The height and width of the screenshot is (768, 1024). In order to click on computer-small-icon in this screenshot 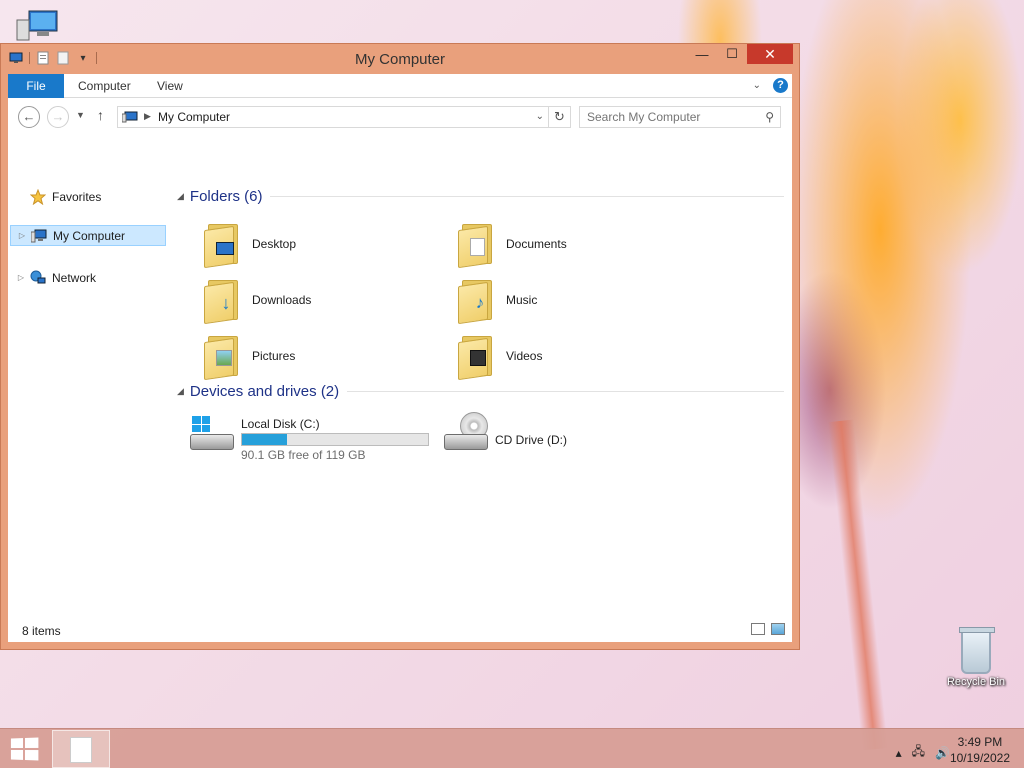, I will do `click(129, 118)`.